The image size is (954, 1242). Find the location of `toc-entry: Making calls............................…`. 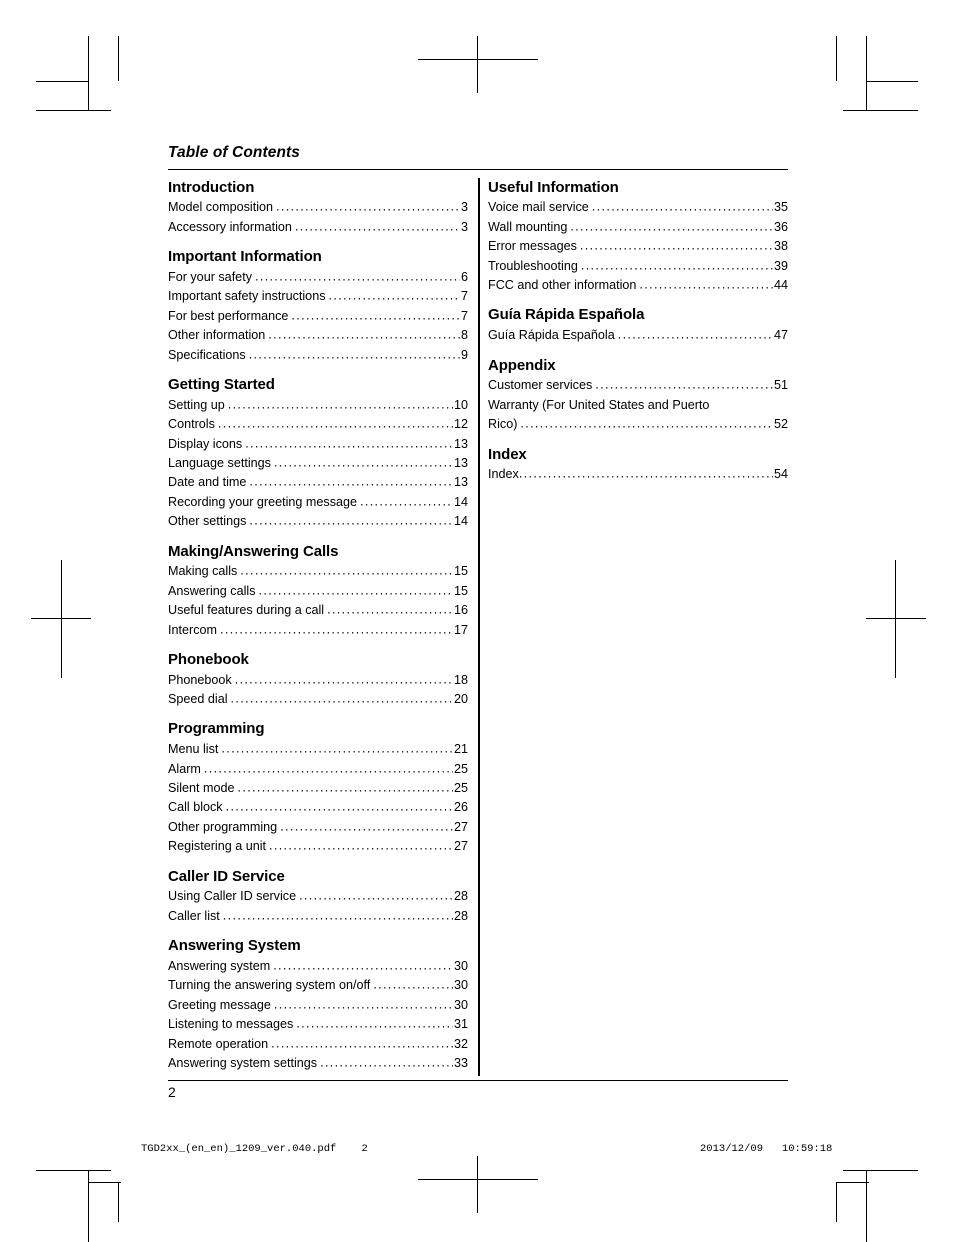

toc-entry: Making calls............................… is located at coordinates (318, 571).